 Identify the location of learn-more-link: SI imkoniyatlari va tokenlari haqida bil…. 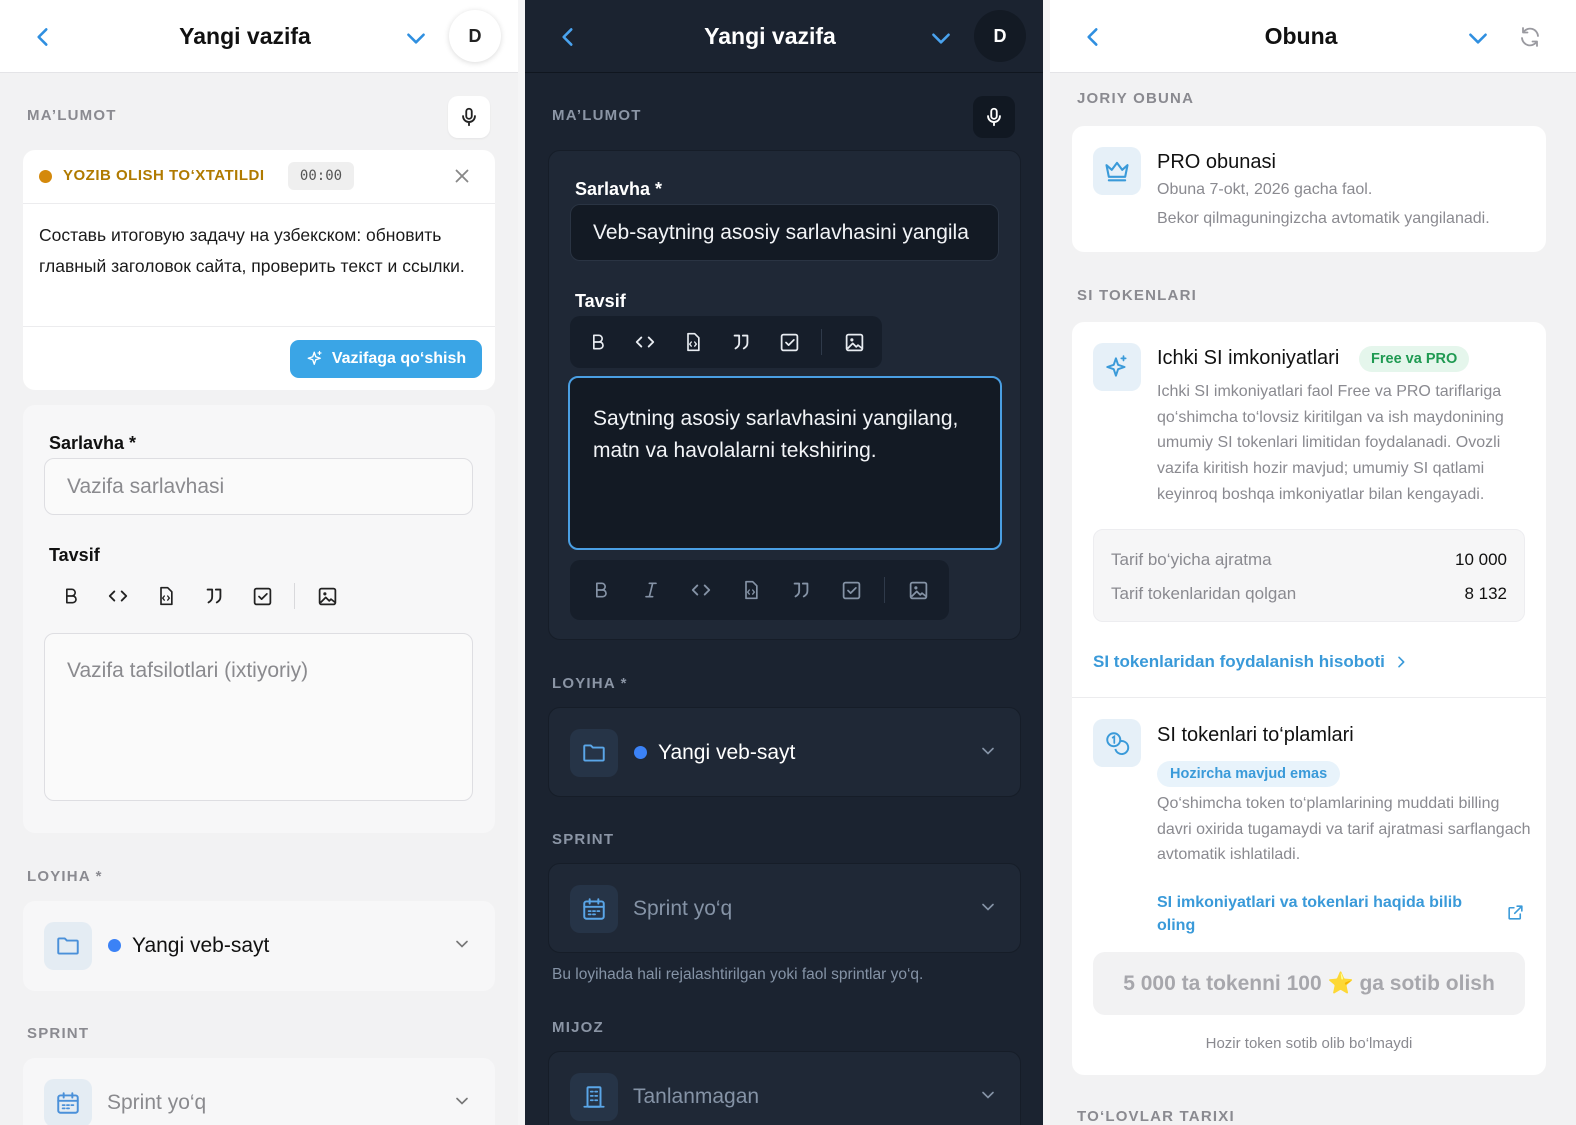
(1342, 914).